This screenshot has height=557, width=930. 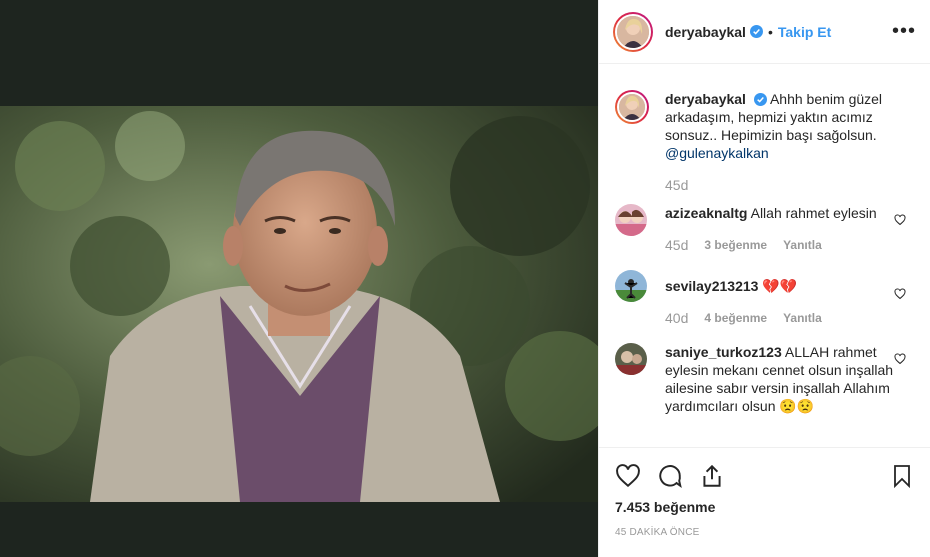 I want to click on author-username: deryabaykal, so click(x=705, y=32).